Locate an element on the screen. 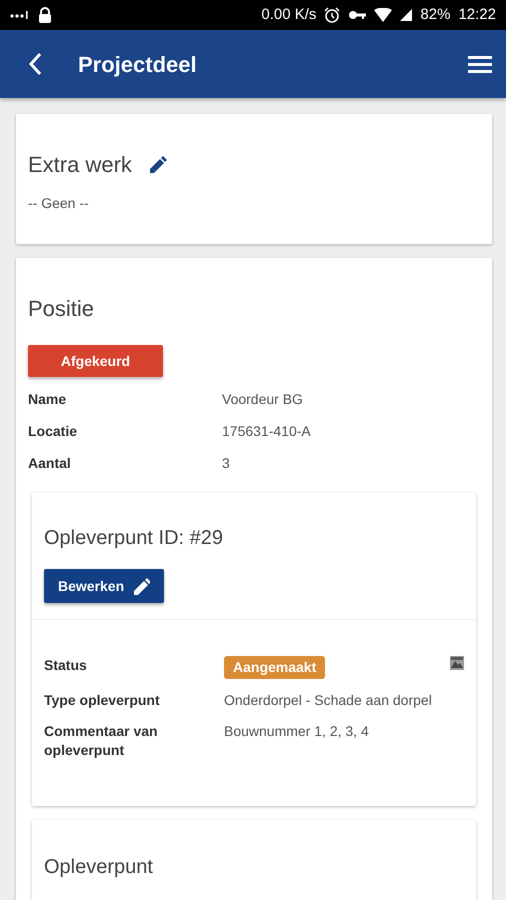 This screenshot has height=900, width=506. edit-button is located at coordinates (158, 164).